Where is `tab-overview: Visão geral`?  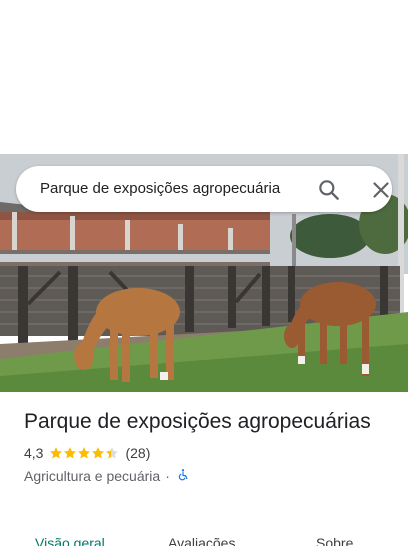
tab-overview: Visão geral is located at coordinates (70, 540).